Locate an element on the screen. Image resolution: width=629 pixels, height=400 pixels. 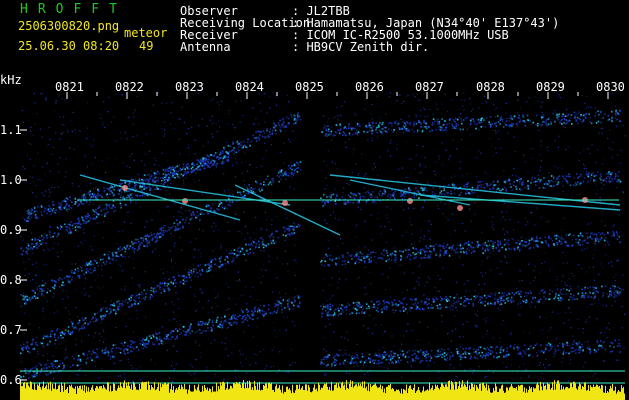
freq-tick-label: 0.6 is located at coordinates (11, 380).